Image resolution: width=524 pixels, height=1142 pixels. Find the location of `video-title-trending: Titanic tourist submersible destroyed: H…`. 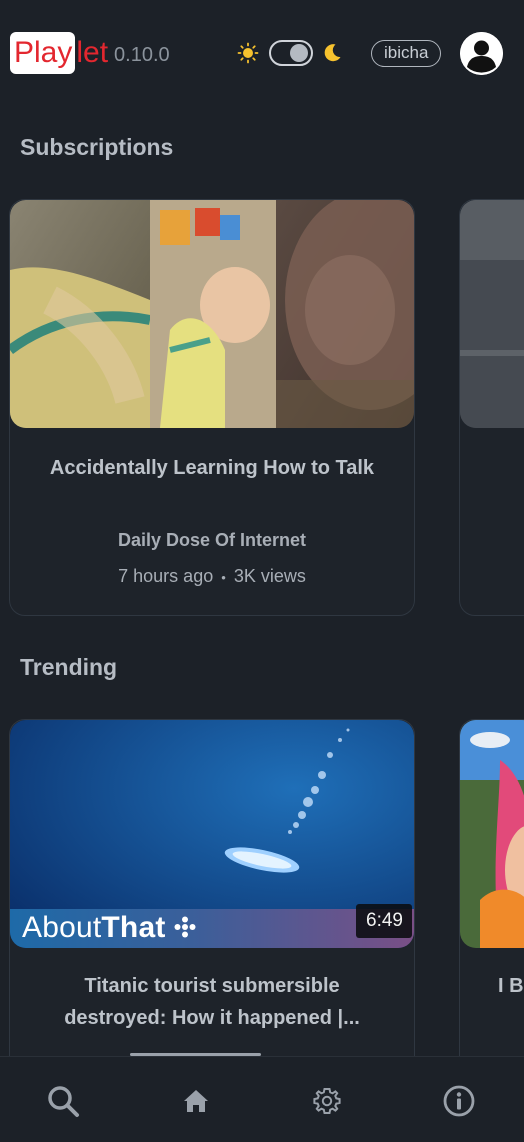

video-title-trending: Titanic tourist submersible destroyed: H… is located at coordinates (212, 1002).